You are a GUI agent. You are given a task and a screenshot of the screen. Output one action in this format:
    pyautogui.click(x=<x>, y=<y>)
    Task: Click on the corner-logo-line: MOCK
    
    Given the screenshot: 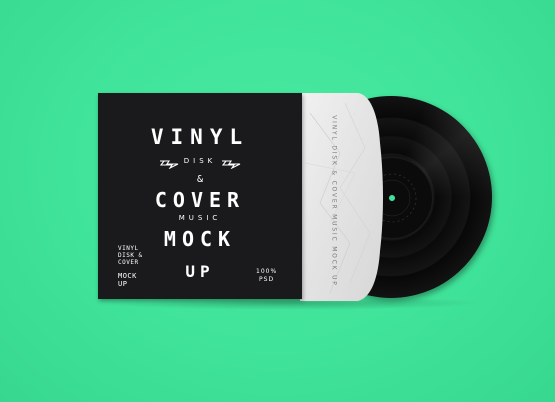 What is the action you would take?
    pyautogui.click(x=127, y=276)
    